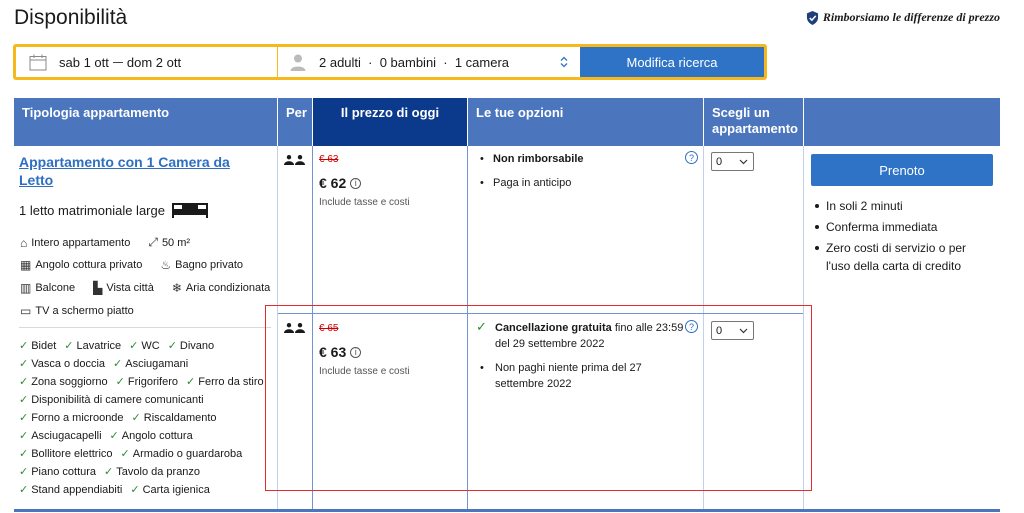  What do you see at coordinates (902, 122) in the screenshot?
I see `header-blank` at bounding box center [902, 122].